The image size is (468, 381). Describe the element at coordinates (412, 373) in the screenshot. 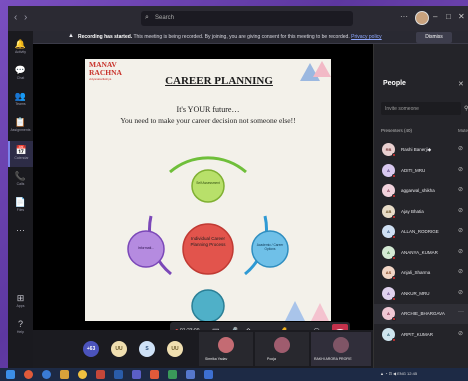

I see `clock: 12:45` at that location.